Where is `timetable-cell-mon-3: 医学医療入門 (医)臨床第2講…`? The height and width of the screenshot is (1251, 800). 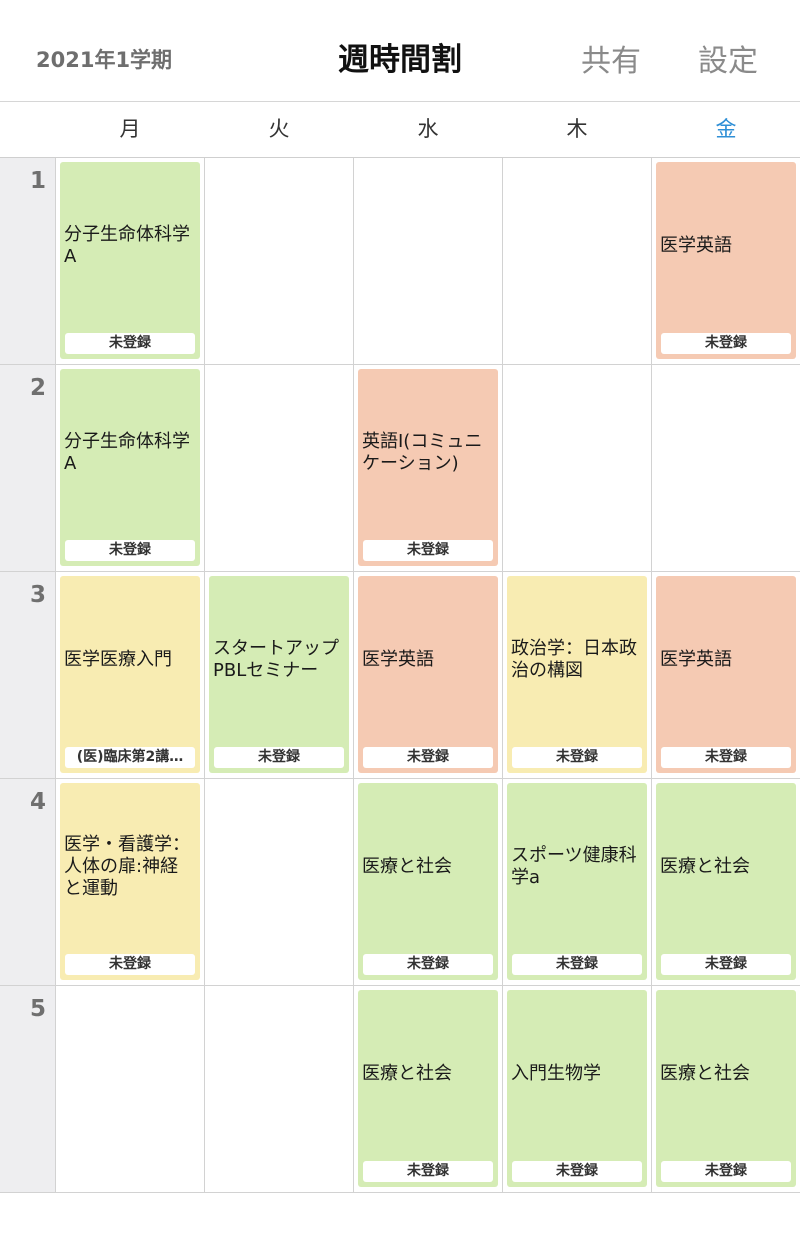 timetable-cell-mon-3: 医学医療入門 (医)臨床第2講… is located at coordinates (130, 675).